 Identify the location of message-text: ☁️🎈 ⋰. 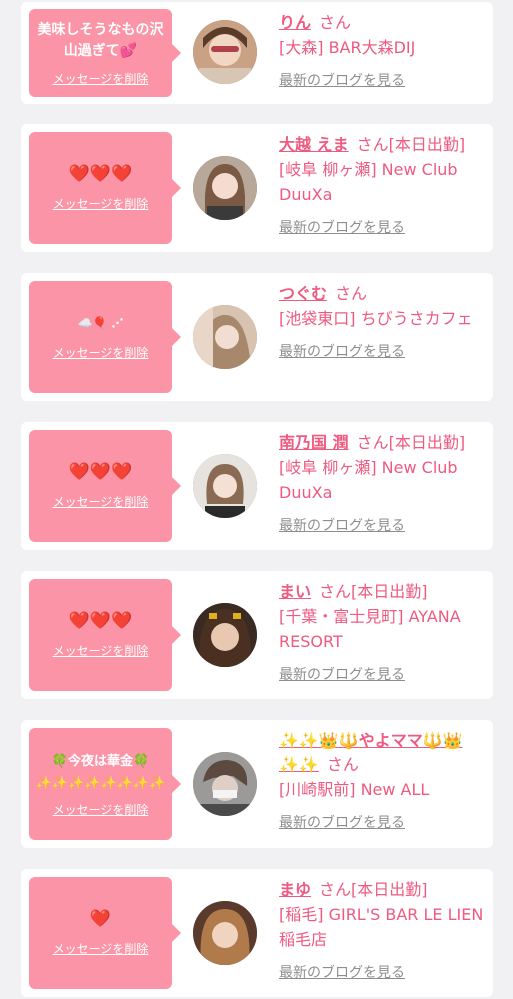
(100, 323).